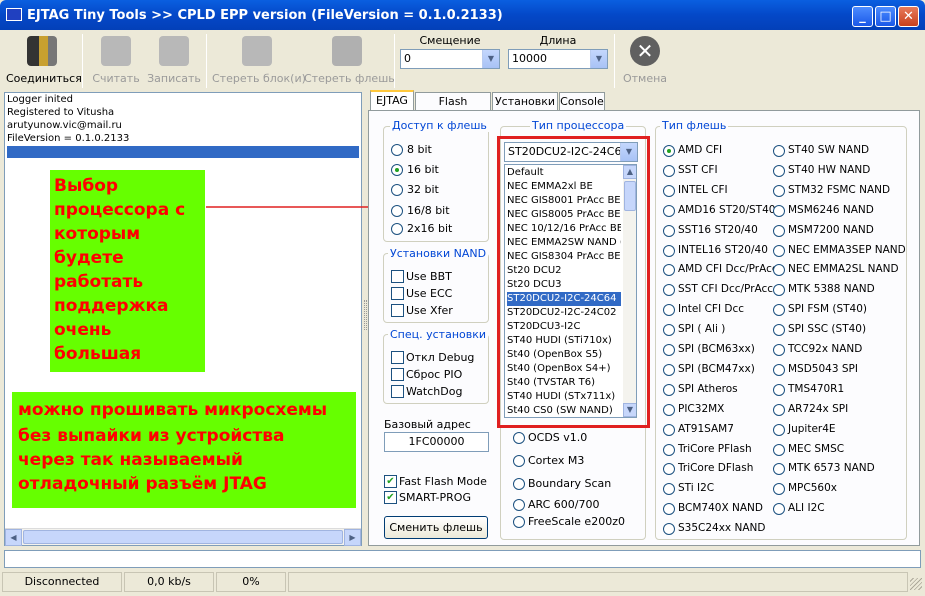  I want to click on debug-off-checkbox, so click(397, 357).